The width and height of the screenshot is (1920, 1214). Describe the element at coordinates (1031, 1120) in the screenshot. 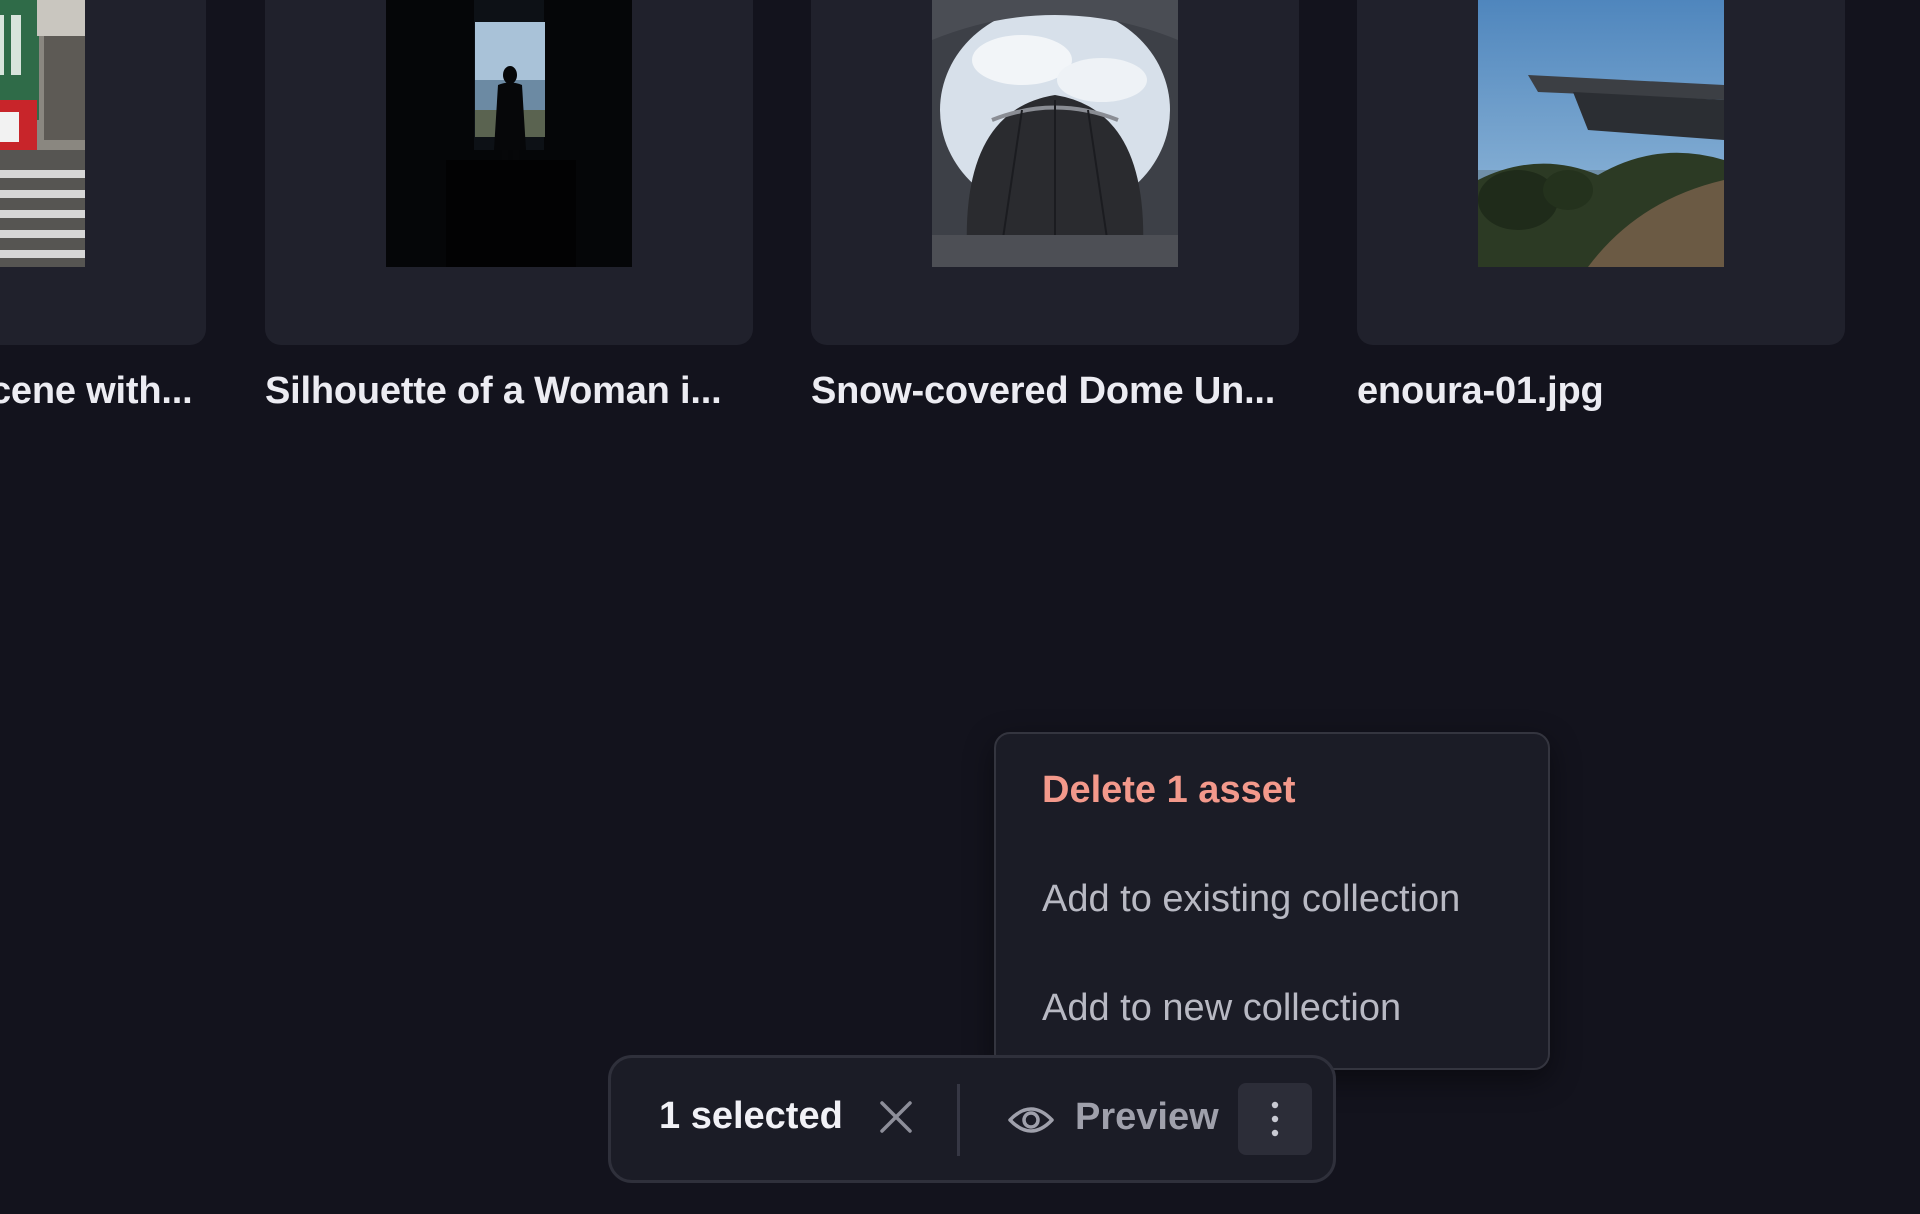

I see `eye-icon` at that location.